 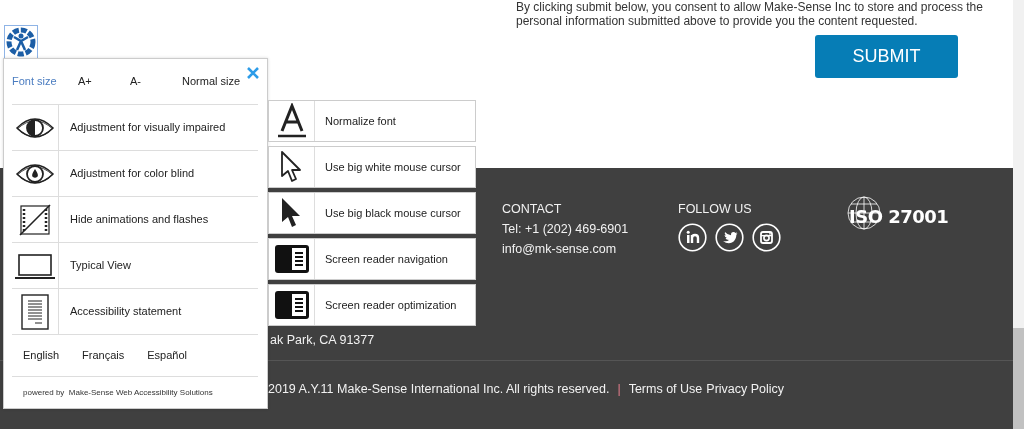 I want to click on menu-item: Typical View, so click(x=135, y=265).